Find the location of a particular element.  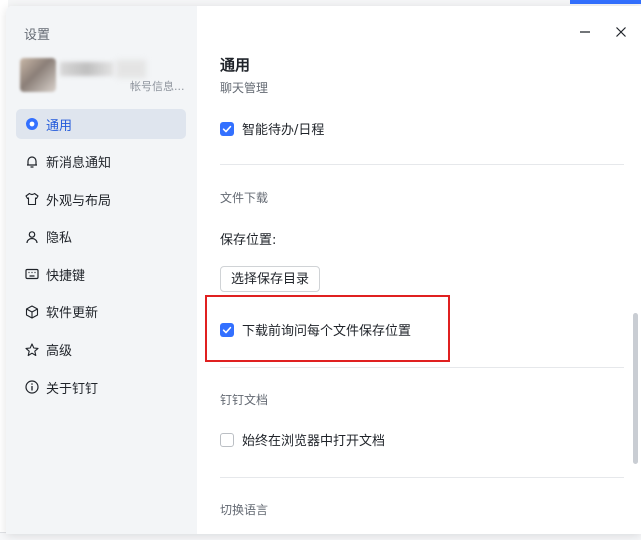

sidebar-item-label: 通用 is located at coordinates (59, 126).